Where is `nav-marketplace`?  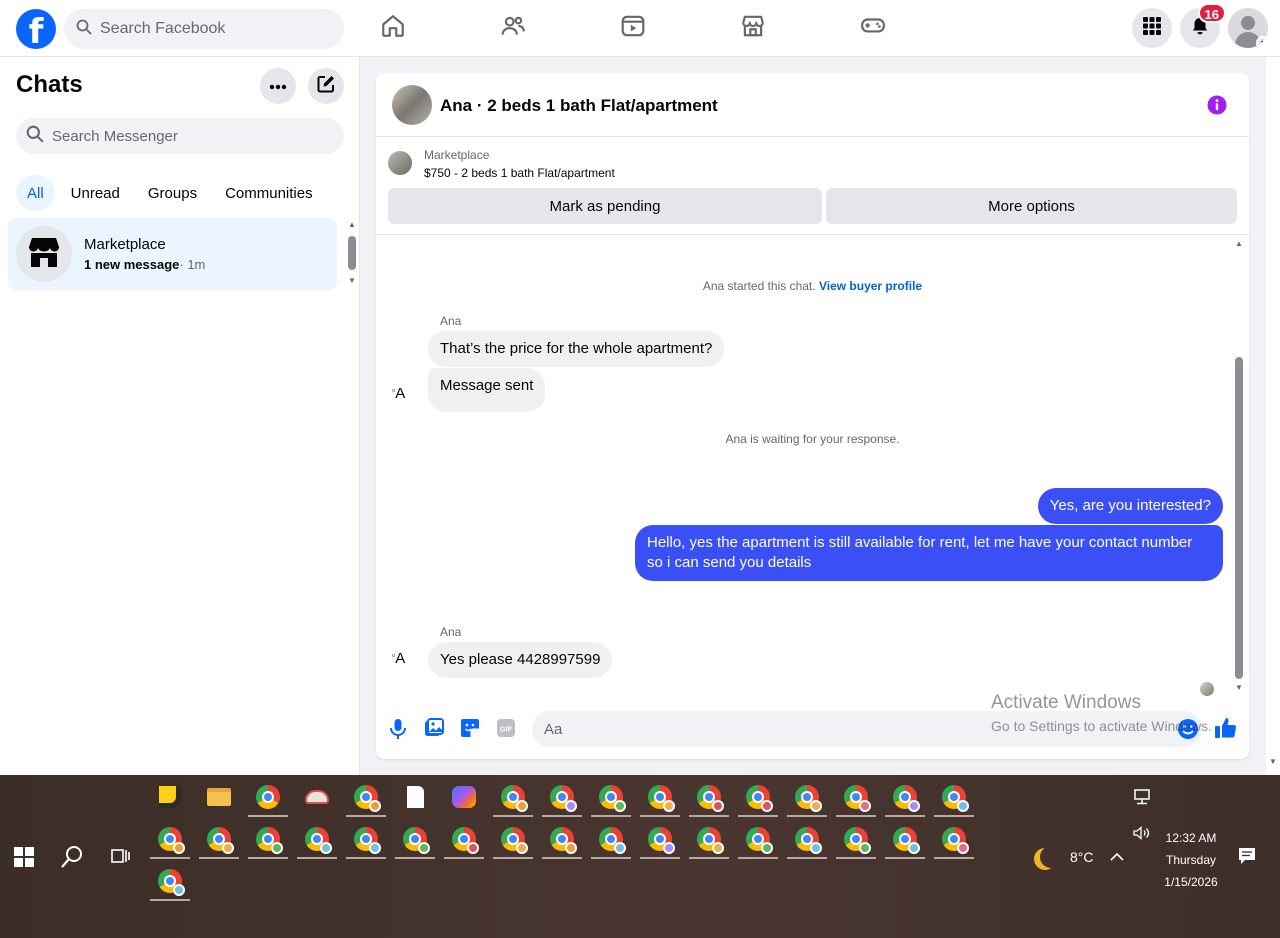 nav-marketplace is located at coordinates (753, 28).